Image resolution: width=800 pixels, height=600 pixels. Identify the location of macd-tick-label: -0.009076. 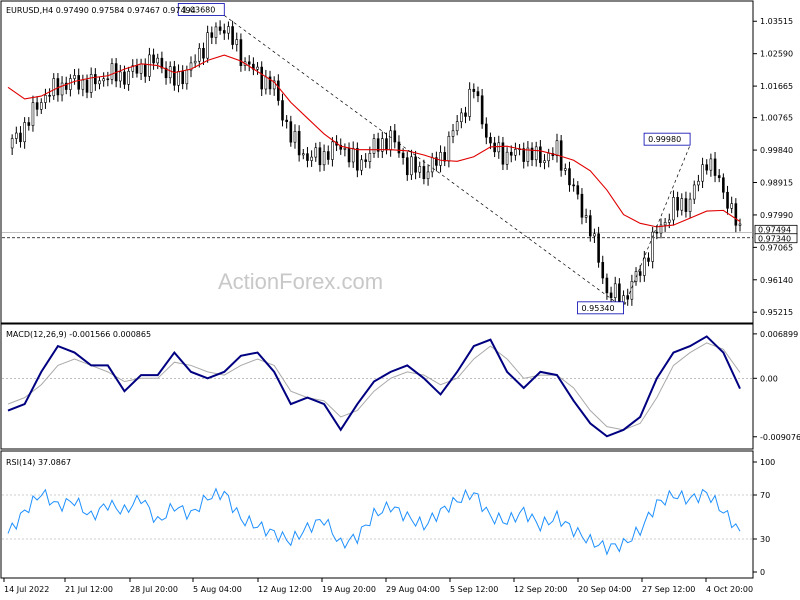
(780, 437).